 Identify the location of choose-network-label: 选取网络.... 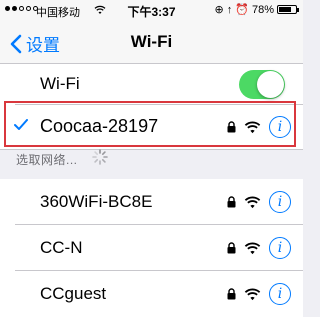
(47, 160).